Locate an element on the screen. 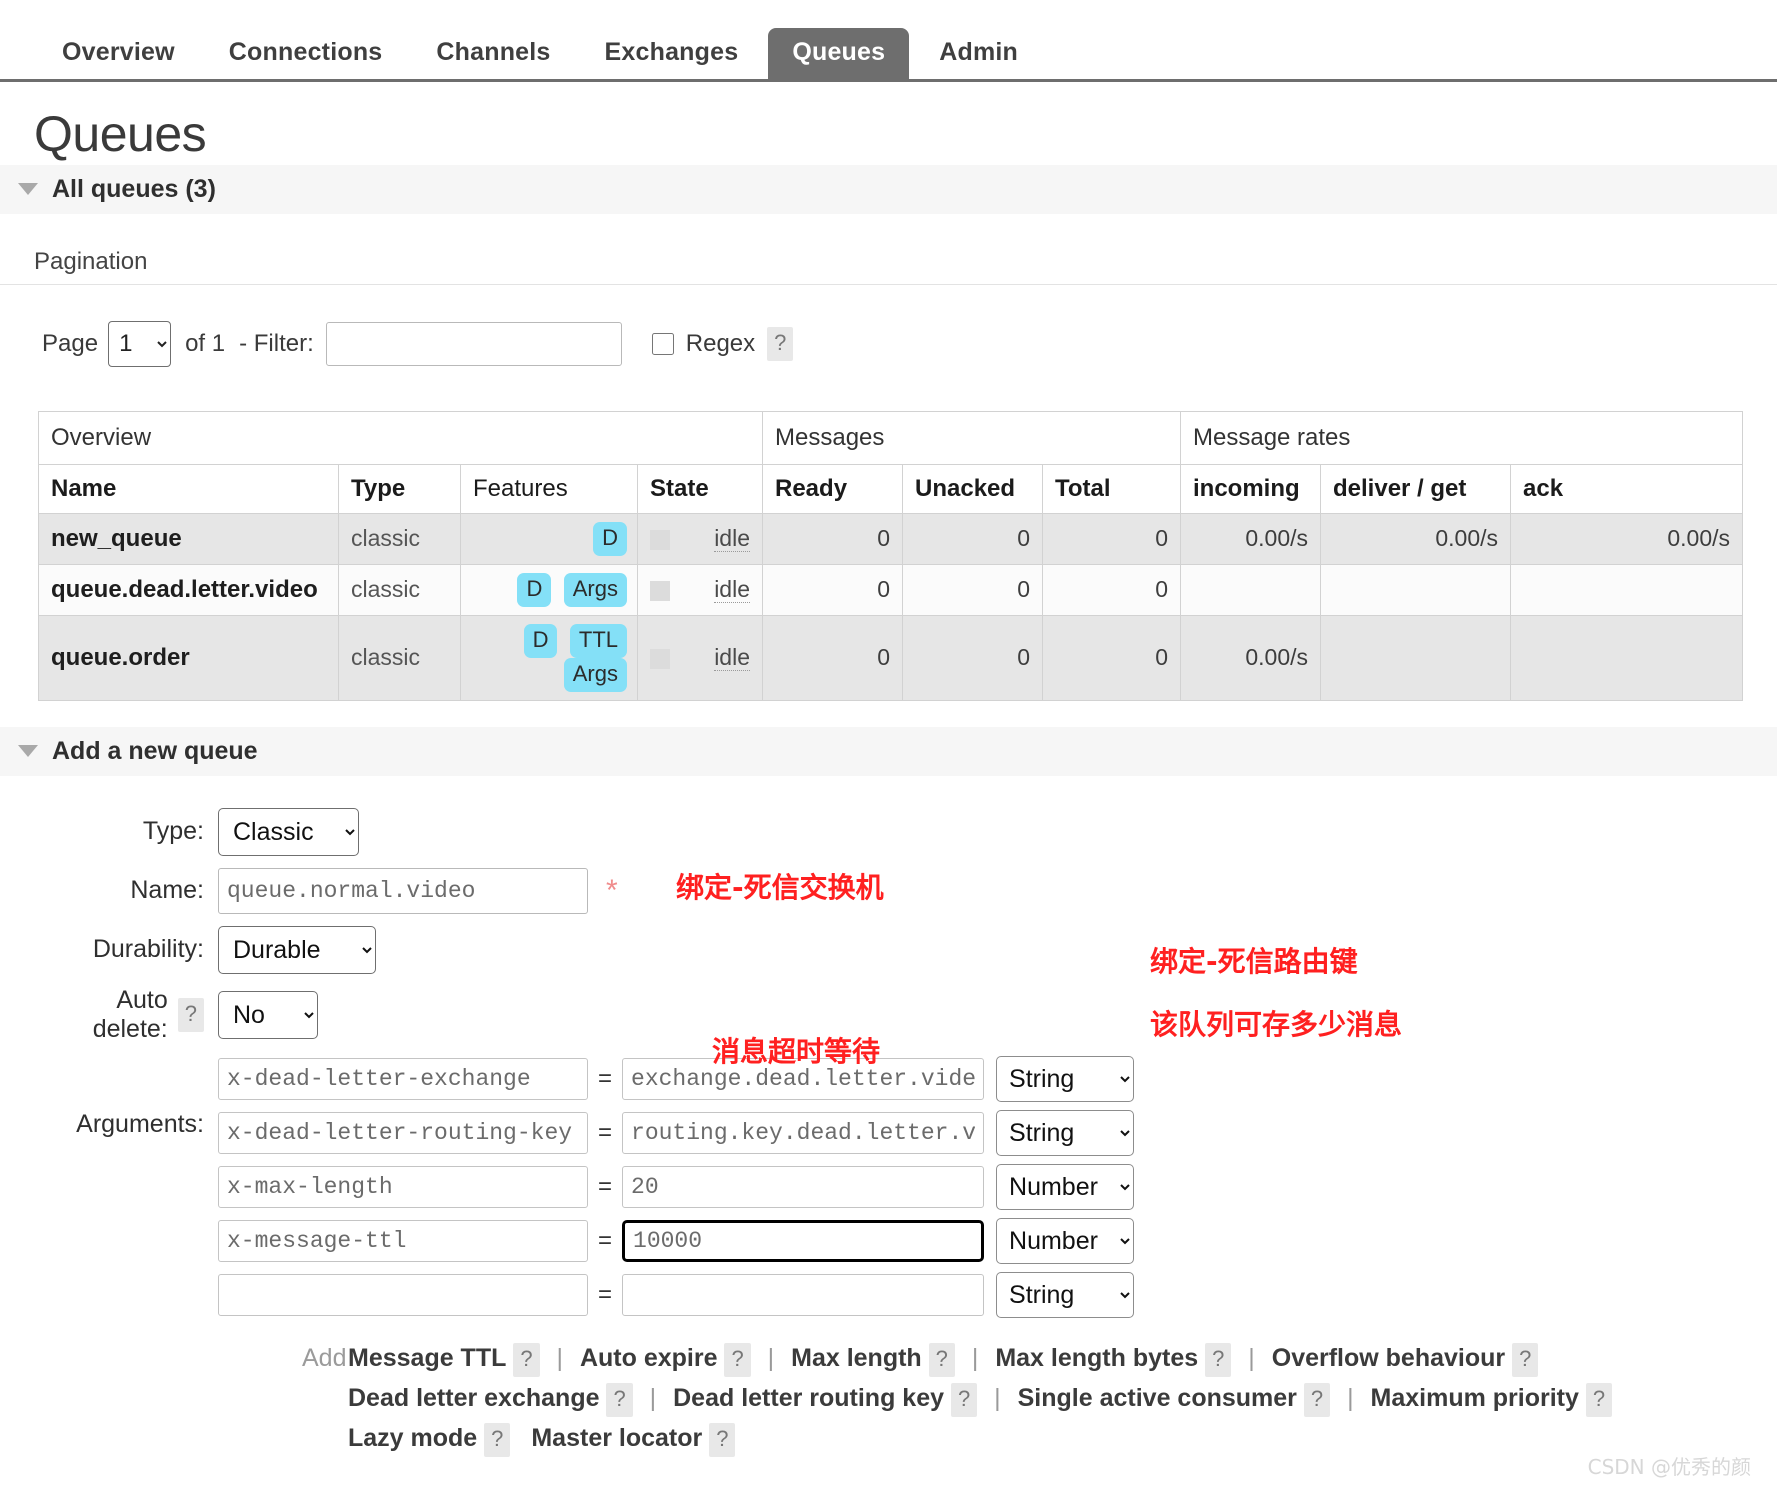  preset-lazy-mode: Lazy mode is located at coordinates (412, 1438).